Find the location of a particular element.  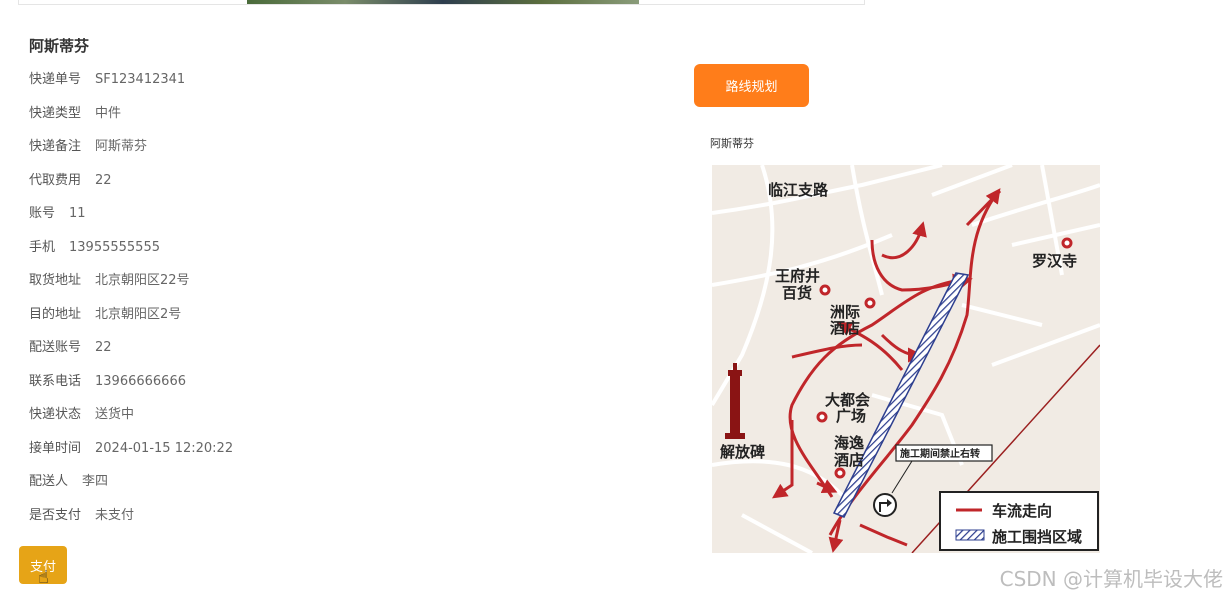

field-label: 快递单号 is located at coordinates (55, 79).